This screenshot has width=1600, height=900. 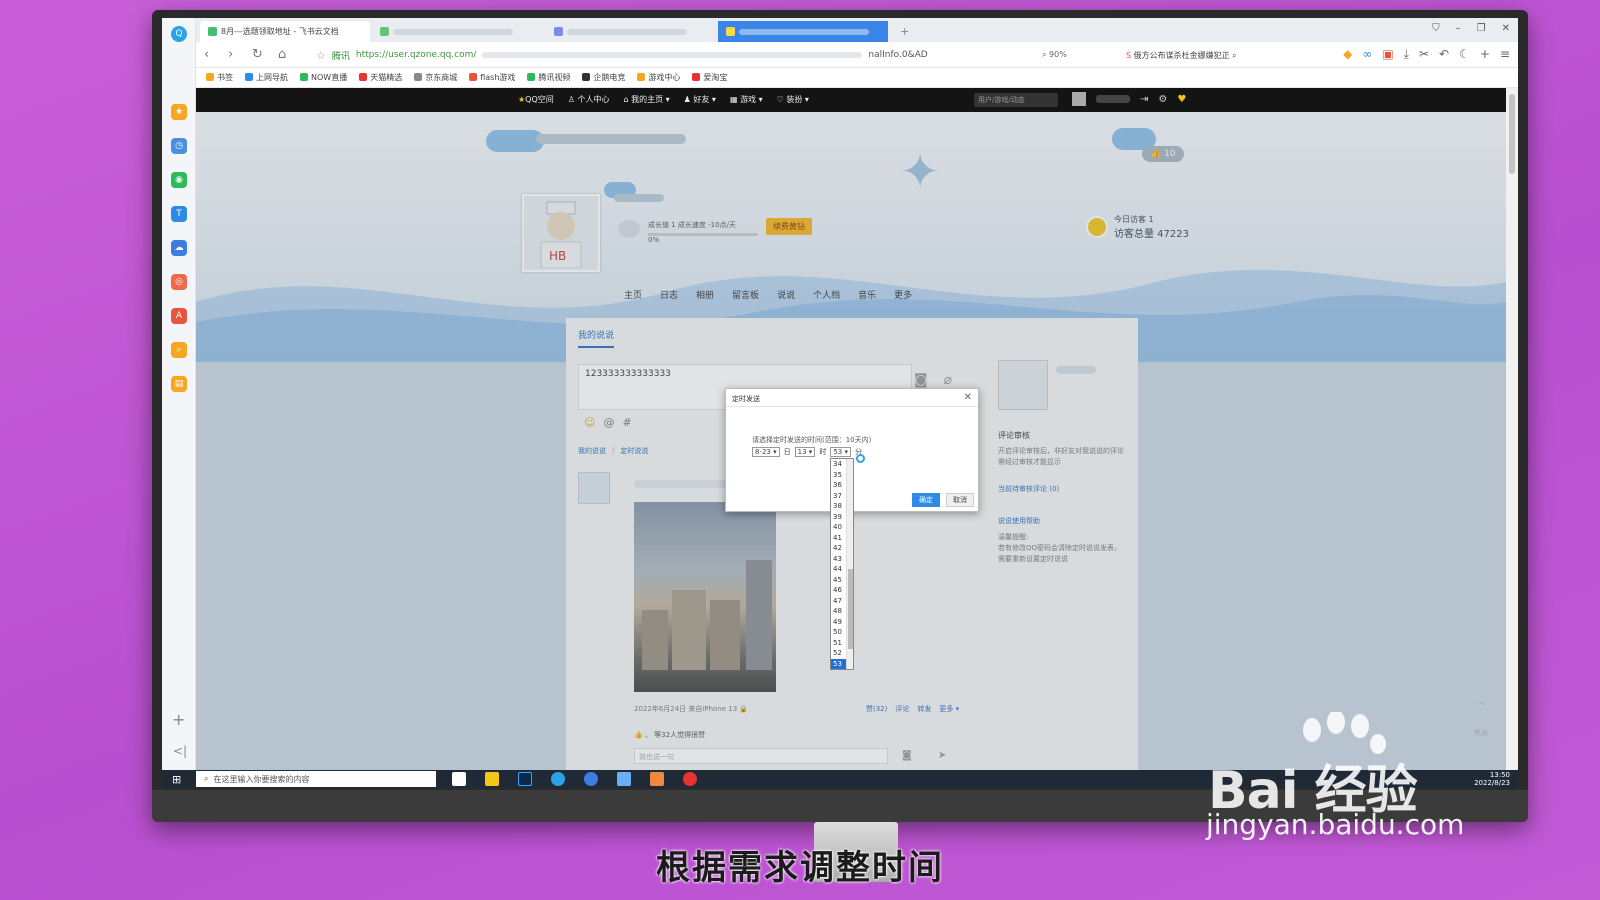 What do you see at coordinates (498, 77) in the screenshot?
I see `bookmark-label: flash游戏` at bounding box center [498, 77].